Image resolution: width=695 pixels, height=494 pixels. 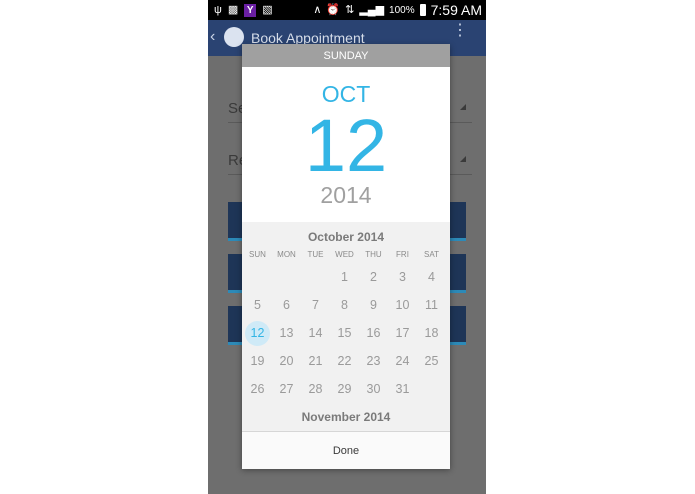 What do you see at coordinates (315, 389) in the screenshot?
I see `calendar-day: 28` at bounding box center [315, 389].